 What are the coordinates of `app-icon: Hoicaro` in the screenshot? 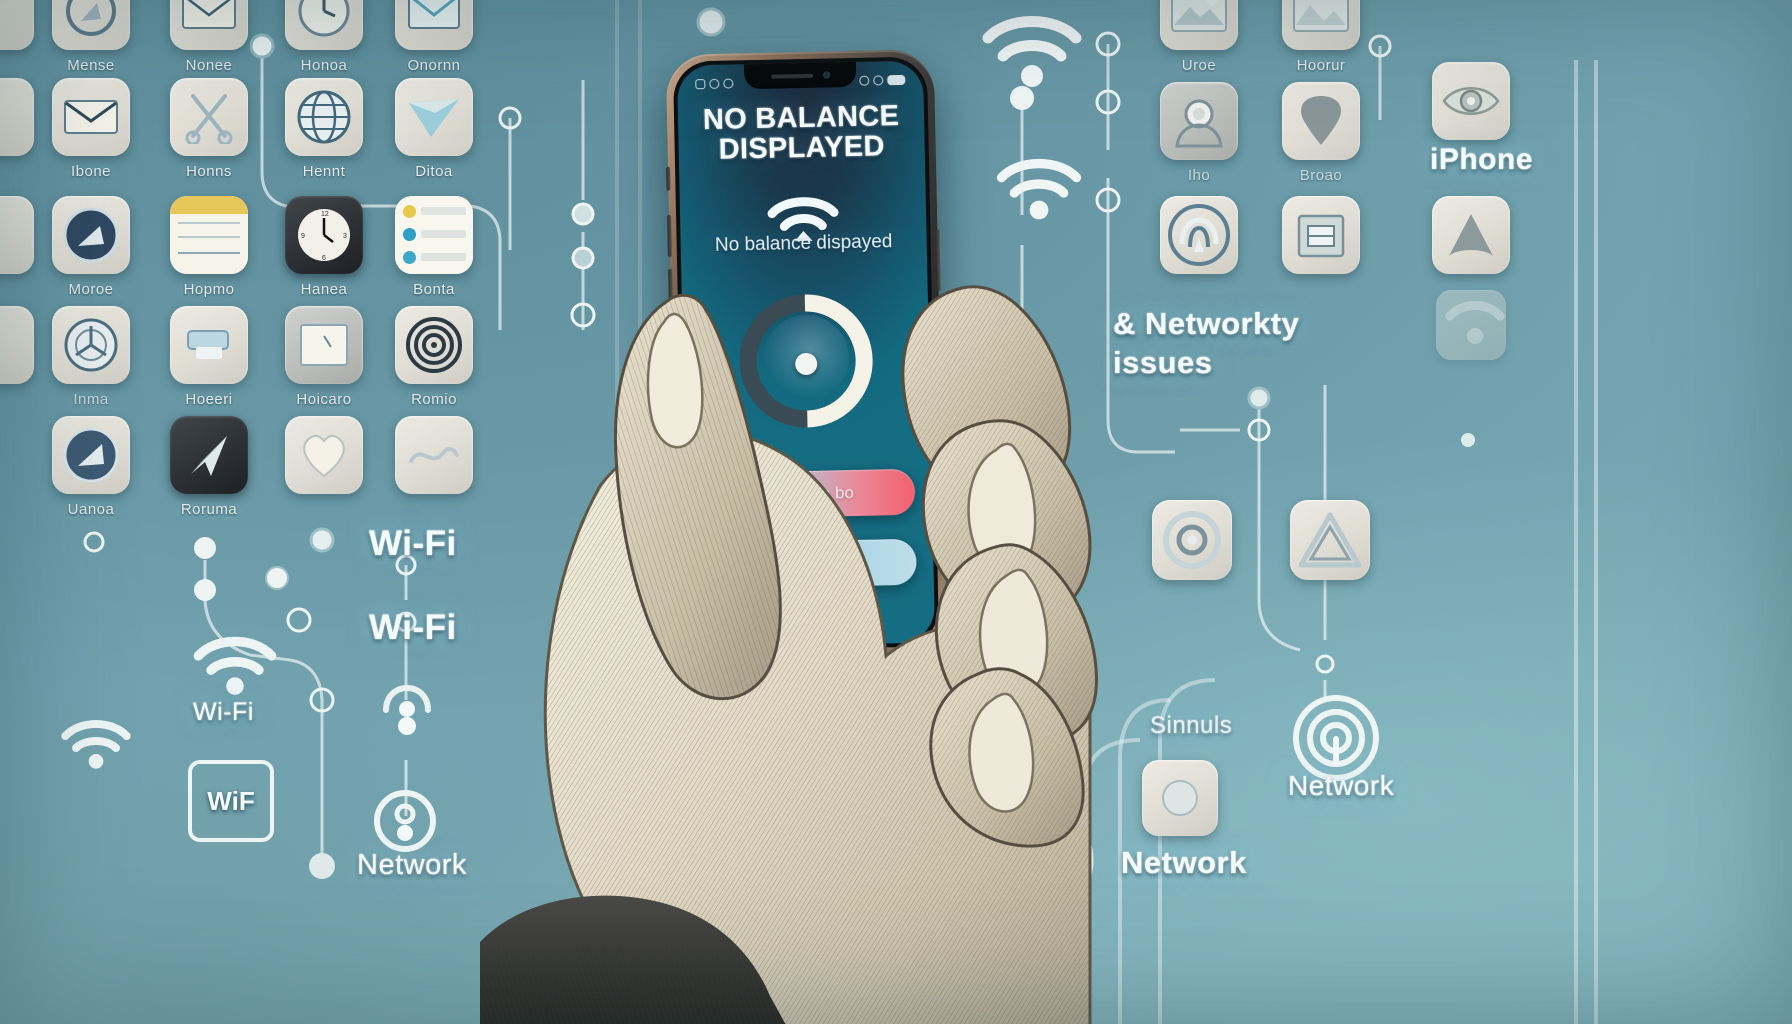 It's located at (324, 357).